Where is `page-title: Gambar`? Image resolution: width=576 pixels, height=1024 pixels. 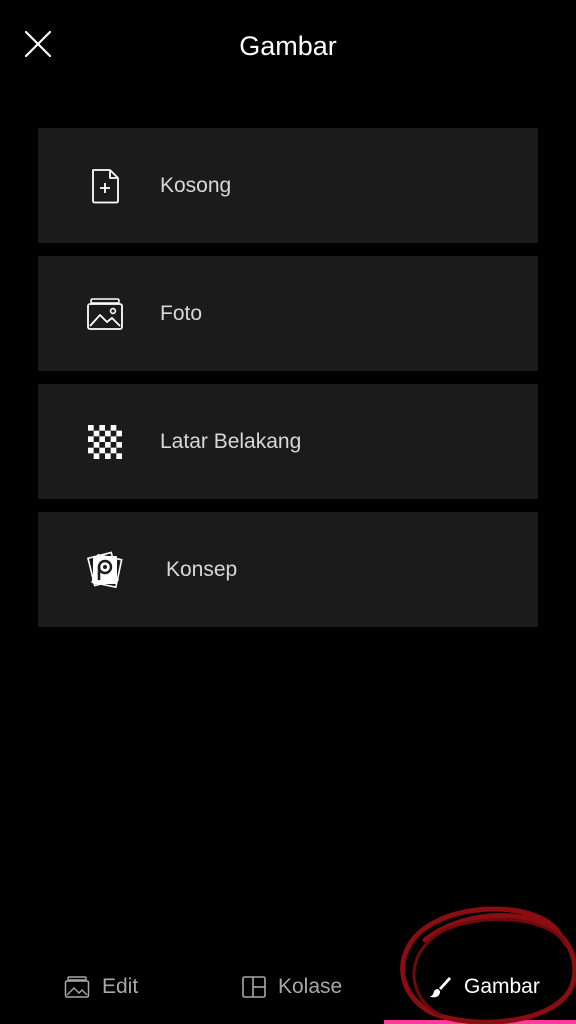
page-title: Gambar is located at coordinates (288, 46).